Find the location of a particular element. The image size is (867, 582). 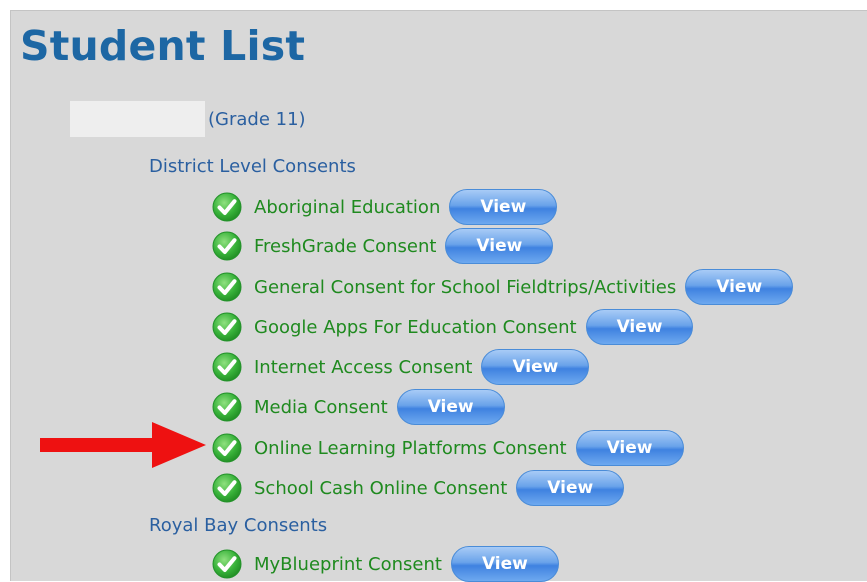

consent-label: Aboriginal Education is located at coordinates (347, 207).